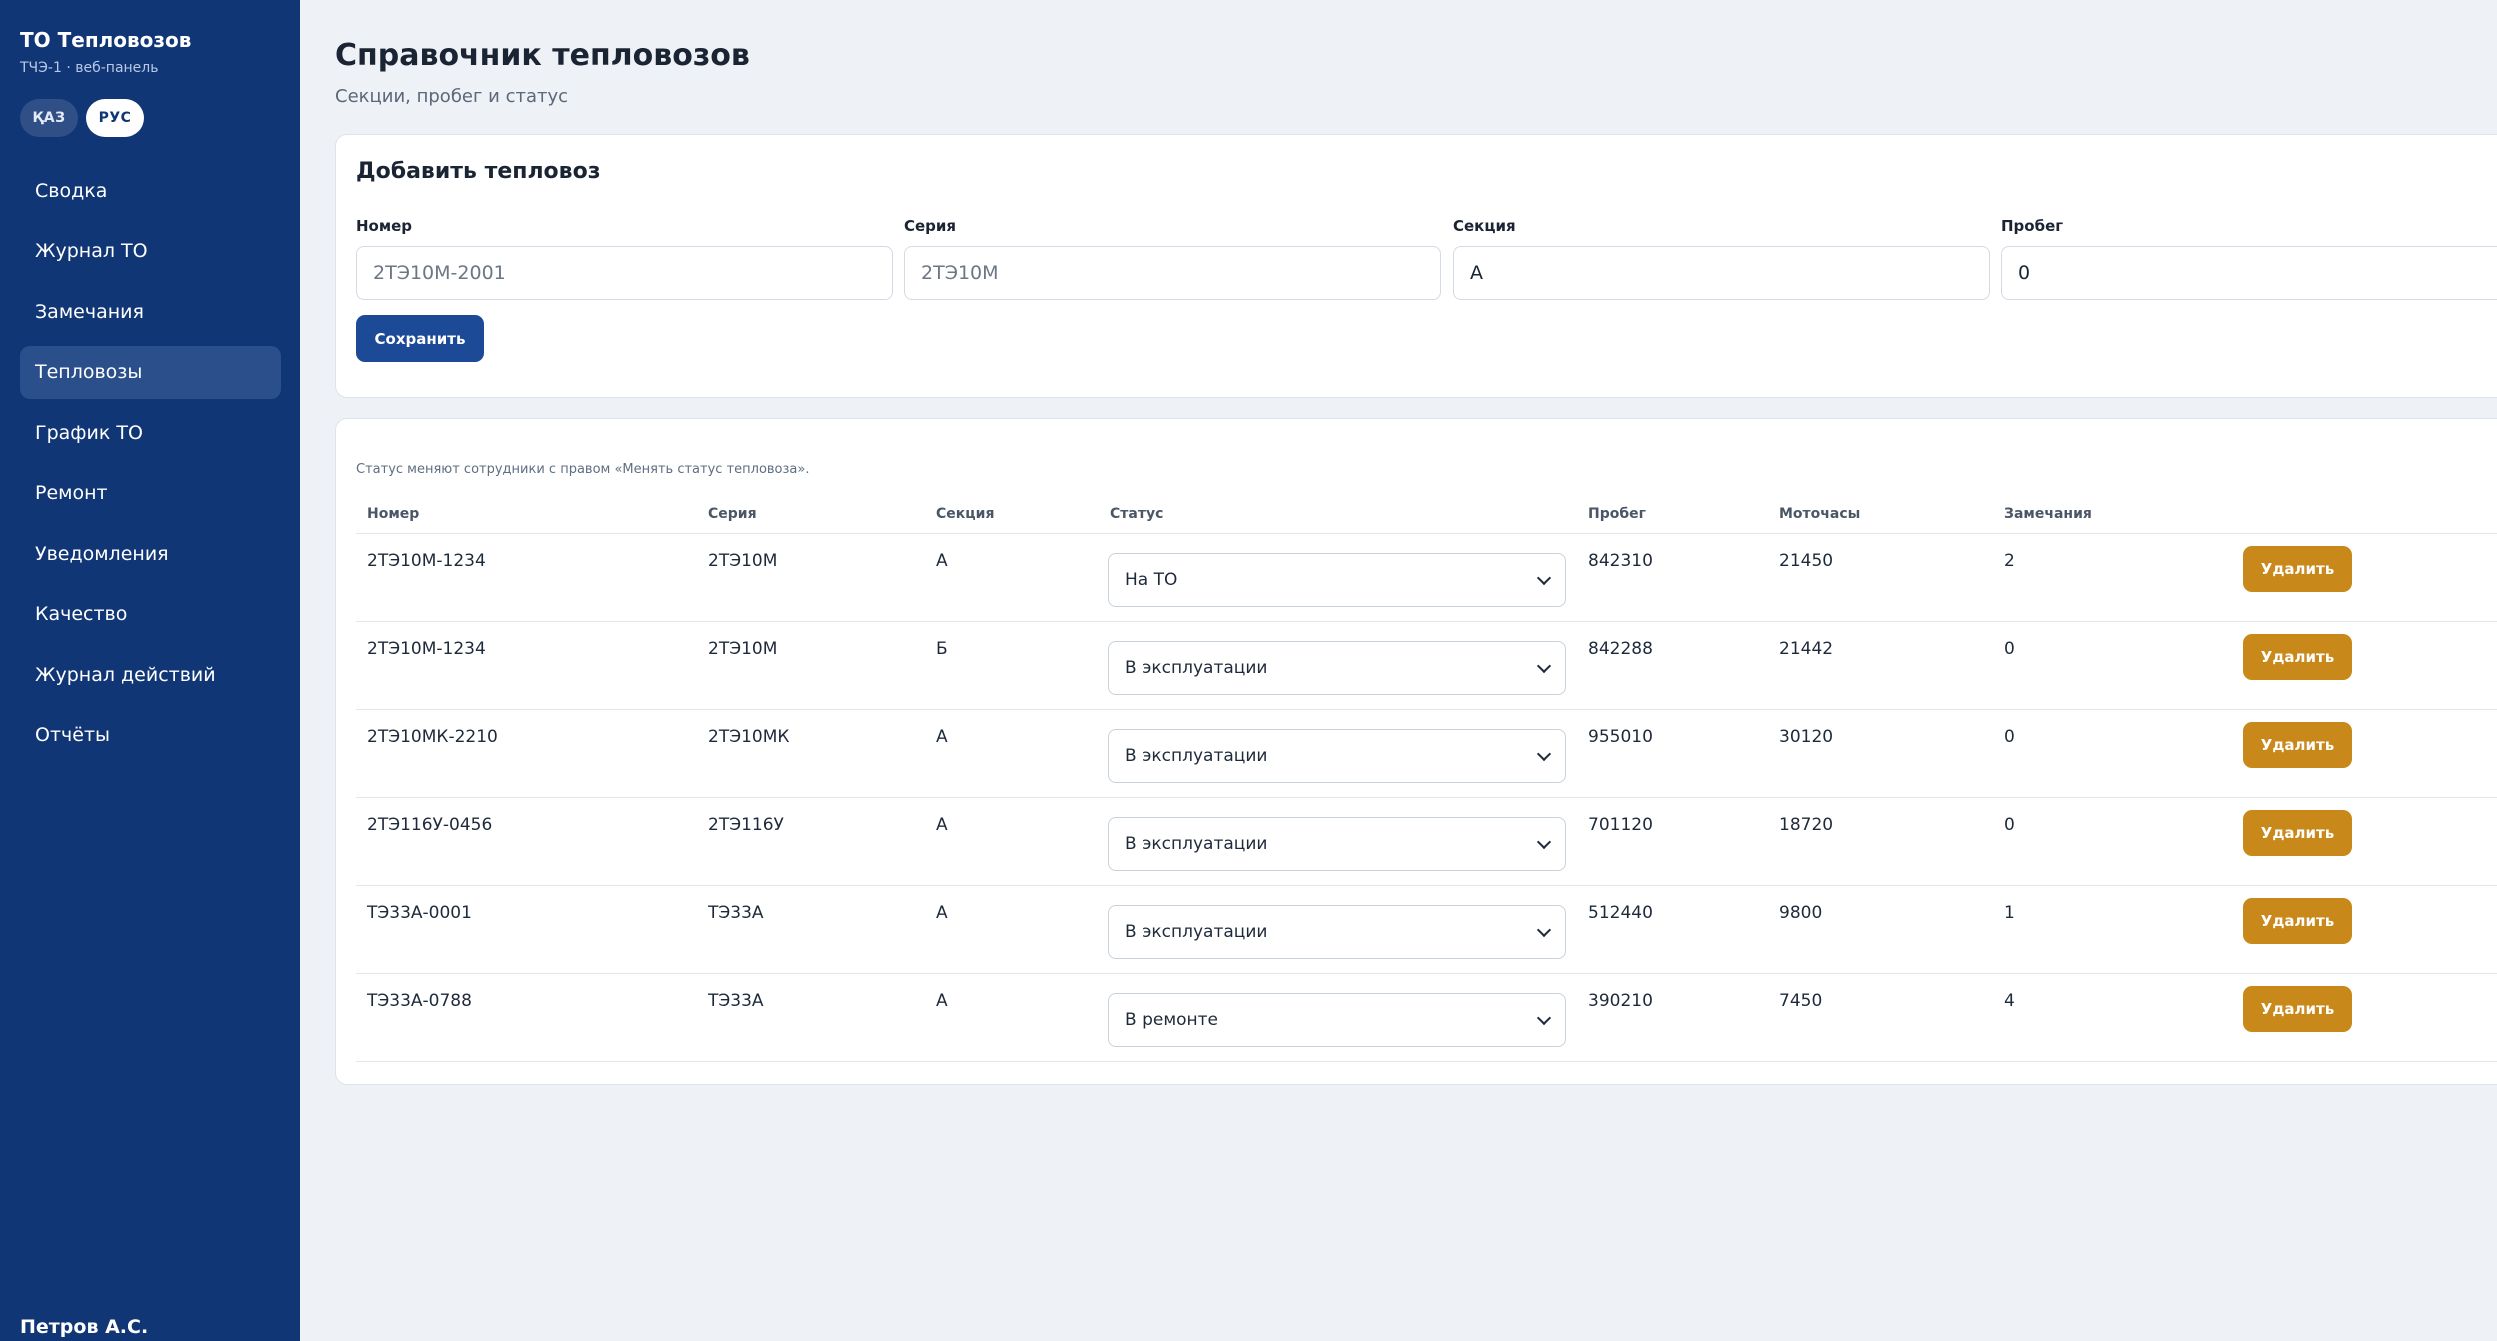 This screenshot has width=2497, height=1341. What do you see at coordinates (419, 1001) in the screenshot?
I see `cell-number: ТЭ33А-0788` at bounding box center [419, 1001].